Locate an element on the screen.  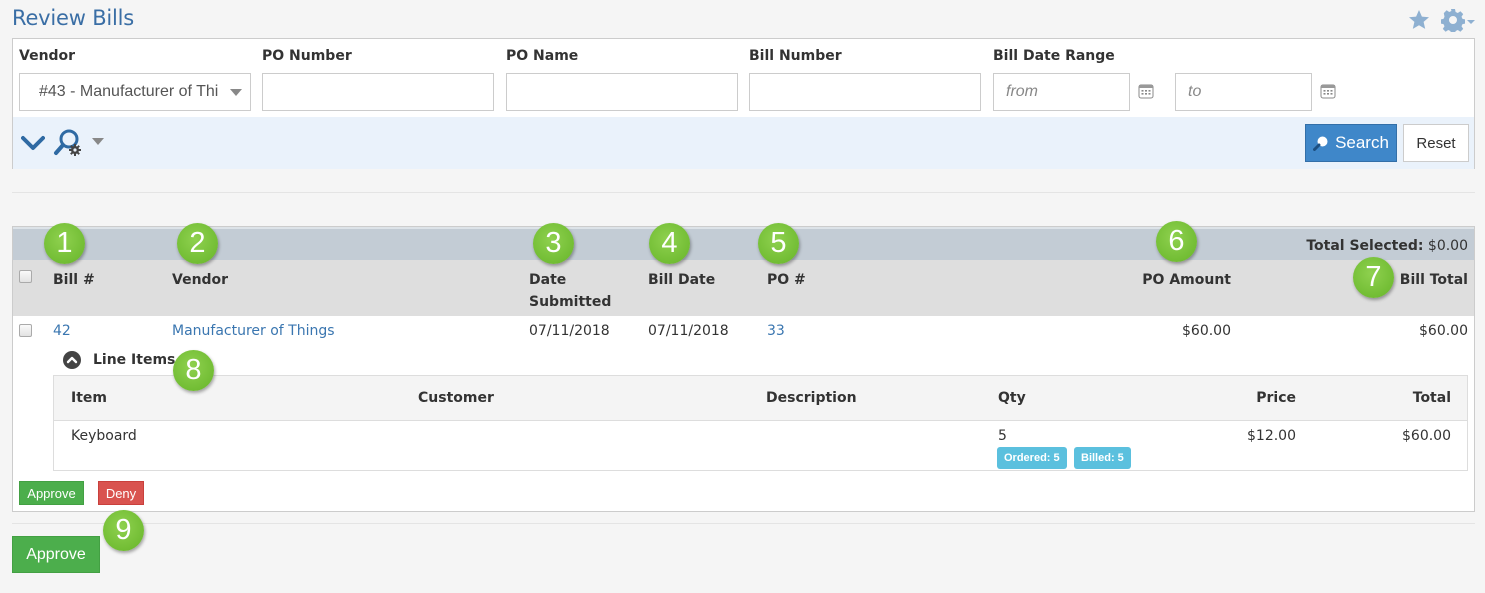
approve-all-button: Approve is located at coordinates (56, 554).